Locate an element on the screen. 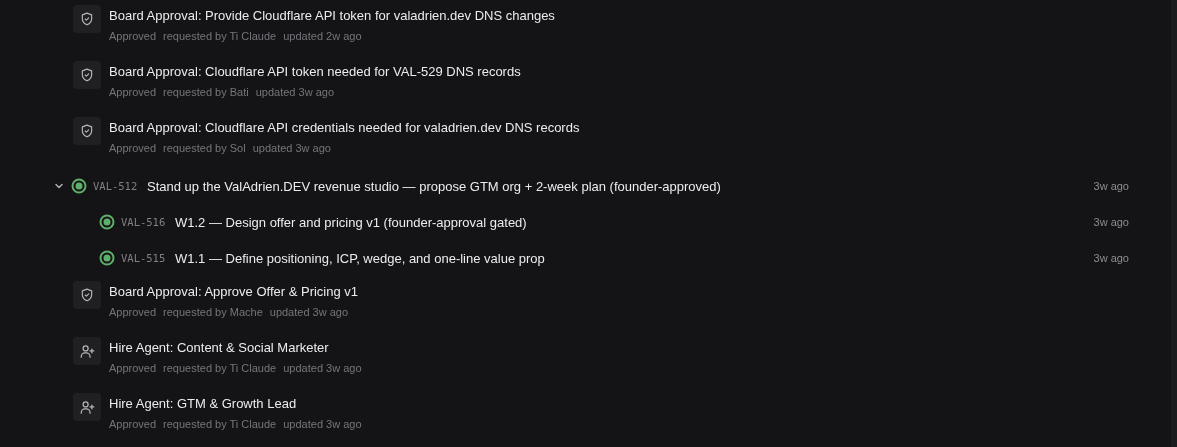 Image resolution: width=1177 pixels, height=447 pixels. issue-title: W1.2 — Design offer and pricing v1 (founder-approval gated) is located at coordinates (351, 222).